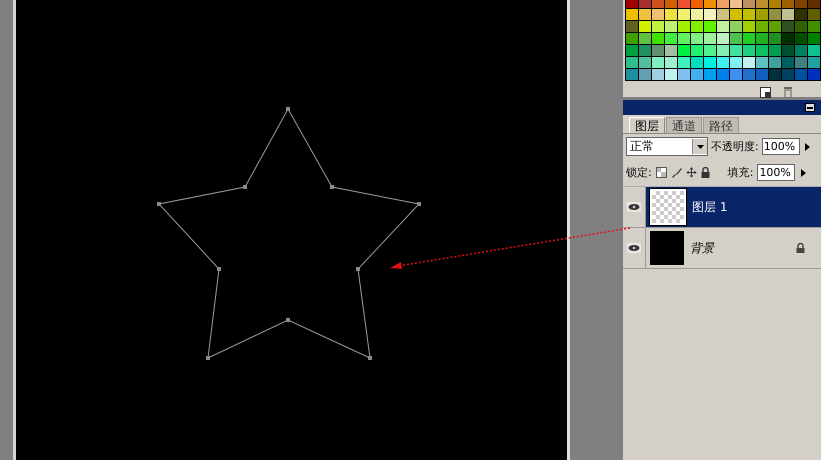 Image resolution: width=821 pixels, height=460 pixels. Describe the element at coordinates (721, 125) in the screenshot. I see `panel-tab: 路径` at that location.